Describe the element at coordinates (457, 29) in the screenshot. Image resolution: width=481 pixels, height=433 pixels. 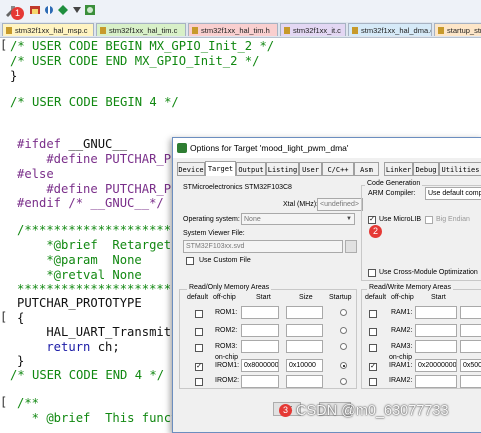
I see `tab-startup: startup_stm` at that location.